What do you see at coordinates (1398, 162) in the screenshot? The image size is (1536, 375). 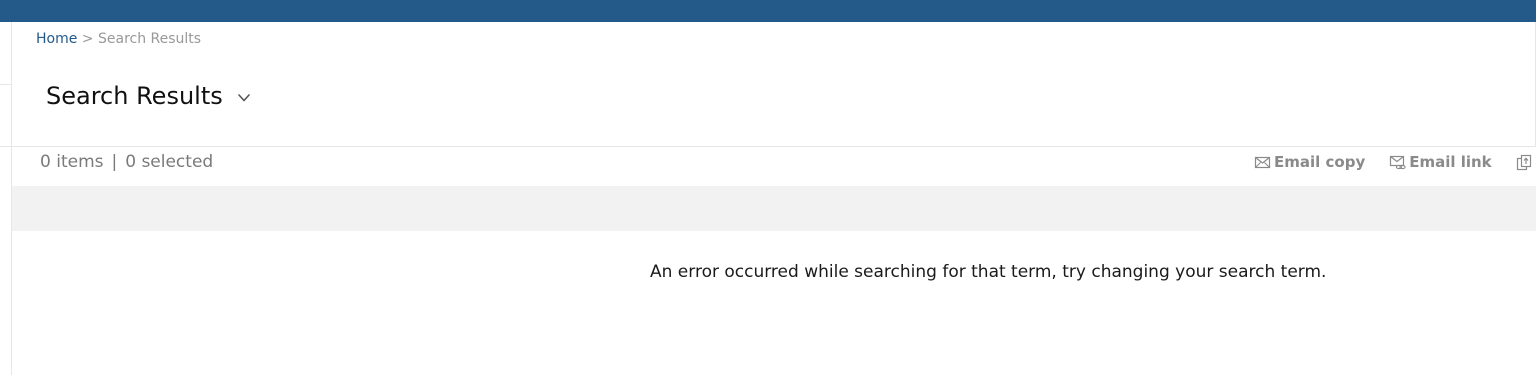 I see `email-link-icon` at bounding box center [1398, 162].